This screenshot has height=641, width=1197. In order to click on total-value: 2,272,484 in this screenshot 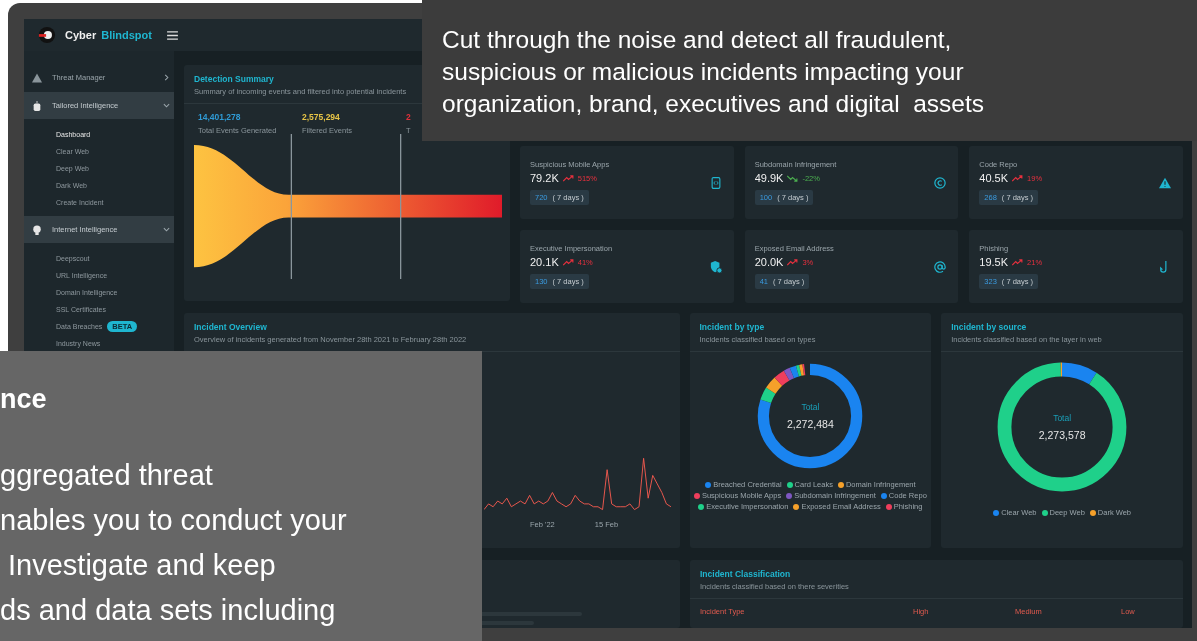, I will do `click(810, 424)`.